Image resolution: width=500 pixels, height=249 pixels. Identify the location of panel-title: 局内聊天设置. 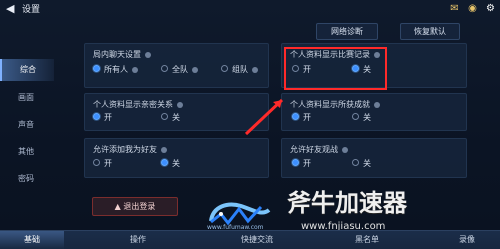
(122, 54).